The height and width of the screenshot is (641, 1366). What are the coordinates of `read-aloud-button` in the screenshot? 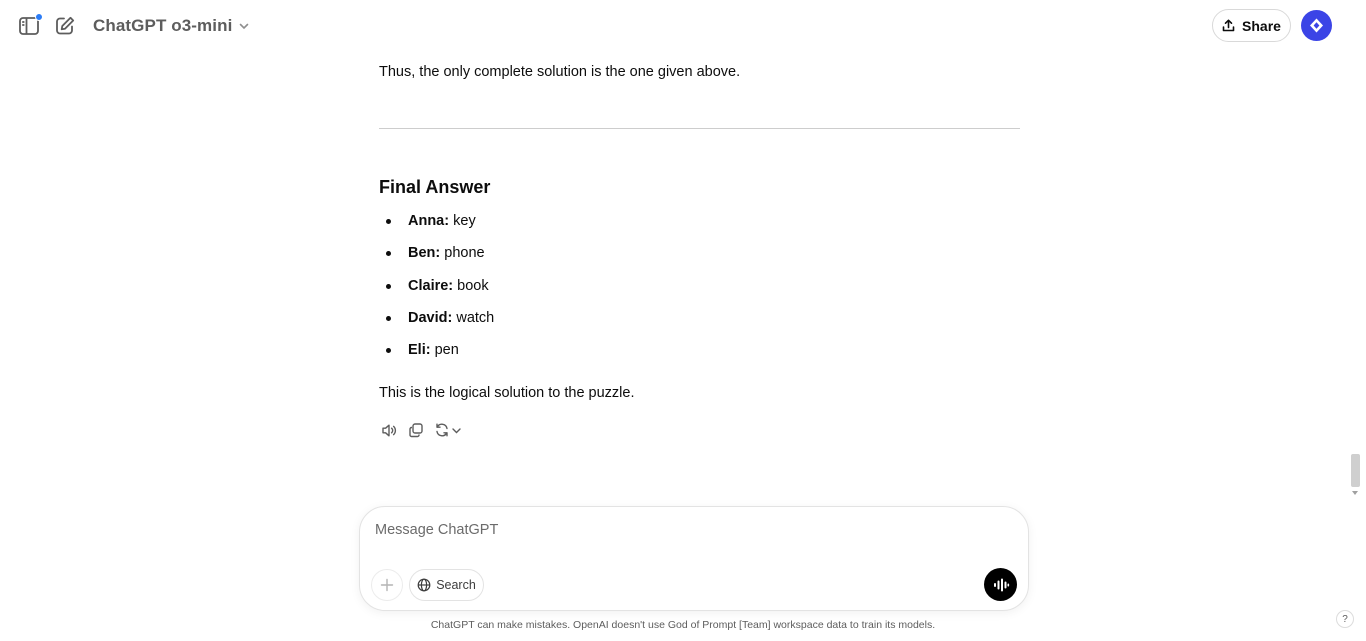 It's located at (389, 430).